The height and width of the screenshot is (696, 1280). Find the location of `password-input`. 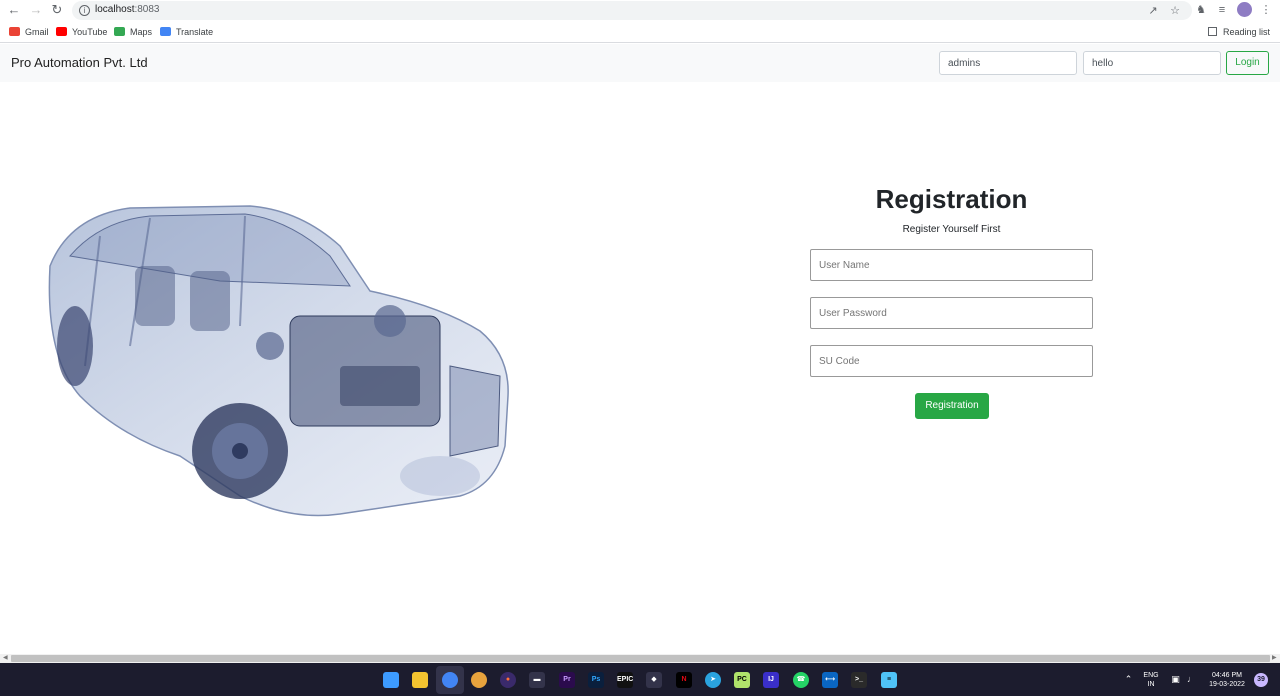

password-input is located at coordinates (951, 313).